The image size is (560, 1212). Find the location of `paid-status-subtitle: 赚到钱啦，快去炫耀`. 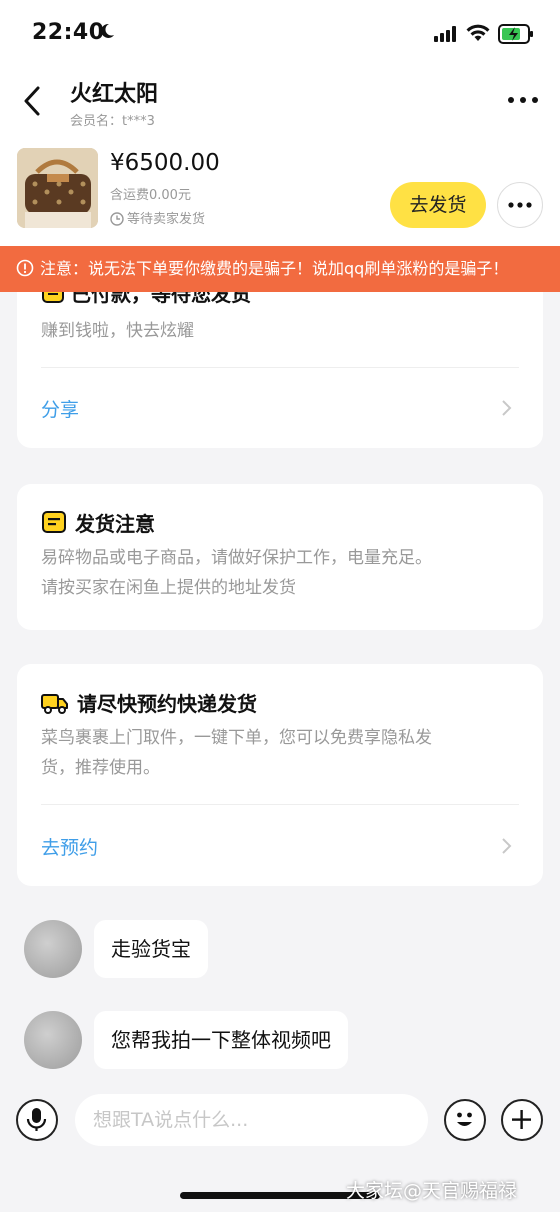

paid-status-subtitle: 赚到钱啦，快去炫耀 is located at coordinates (117, 331).